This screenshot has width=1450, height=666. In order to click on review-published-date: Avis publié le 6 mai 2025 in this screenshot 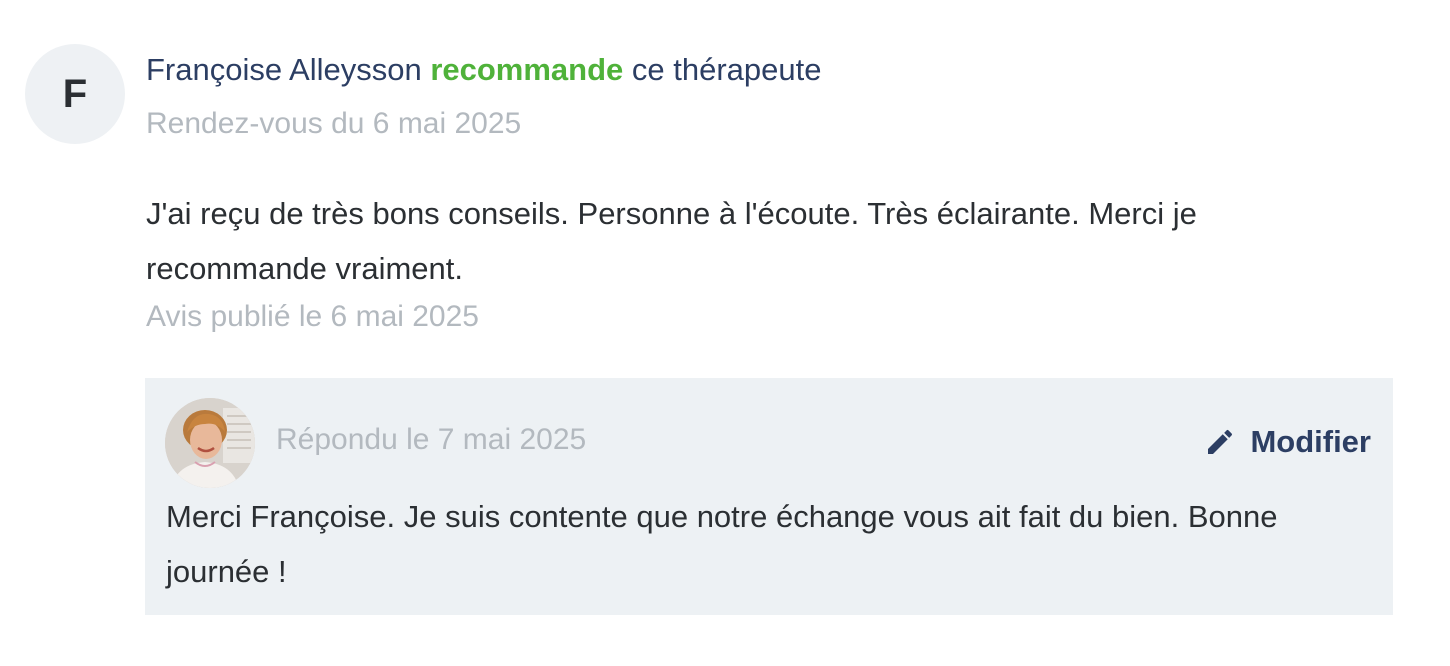, I will do `click(312, 316)`.